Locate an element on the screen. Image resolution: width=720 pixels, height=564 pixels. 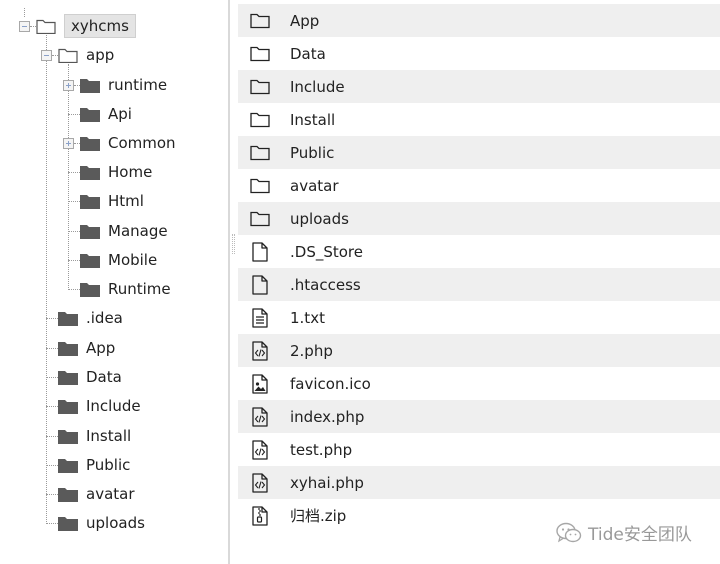
watermark-text: Tide安全团队 is located at coordinates (640, 535).